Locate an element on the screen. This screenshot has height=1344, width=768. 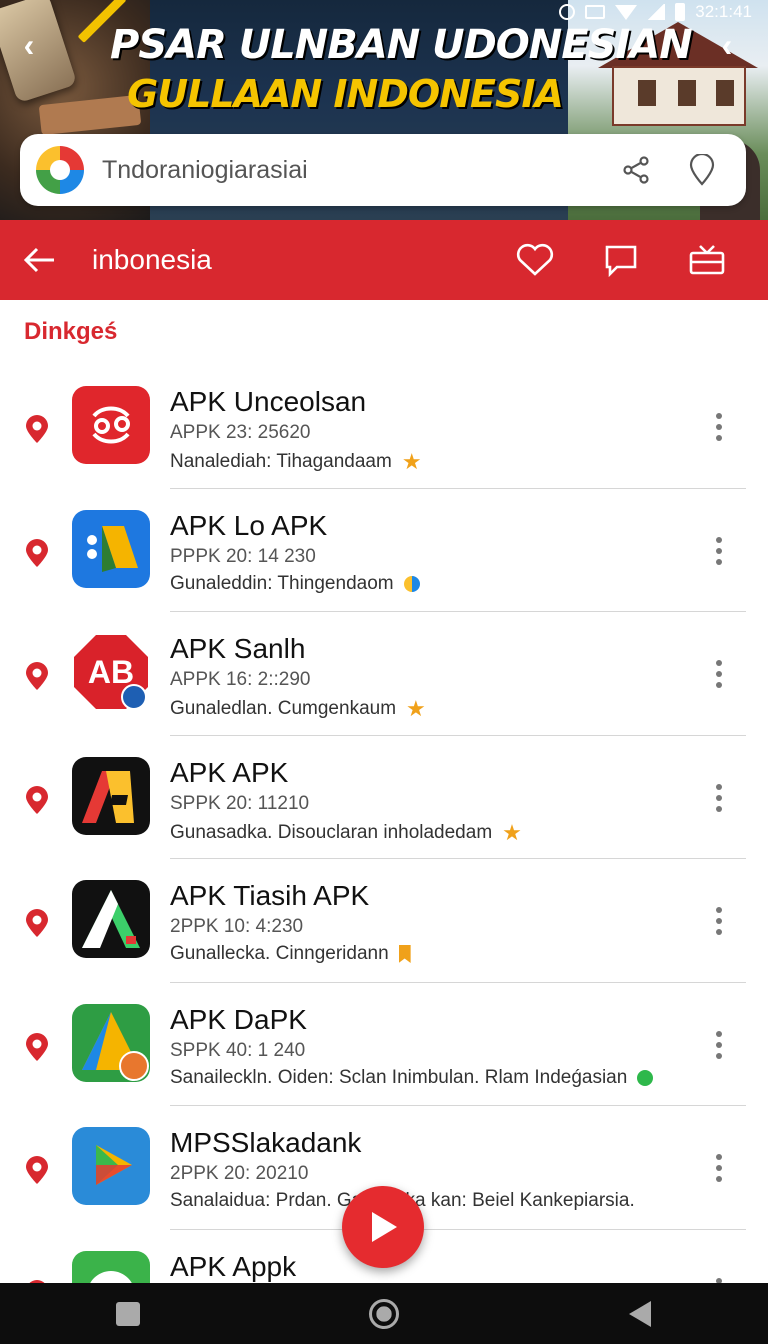
svg-text: AB is located at coordinates (111, 672).